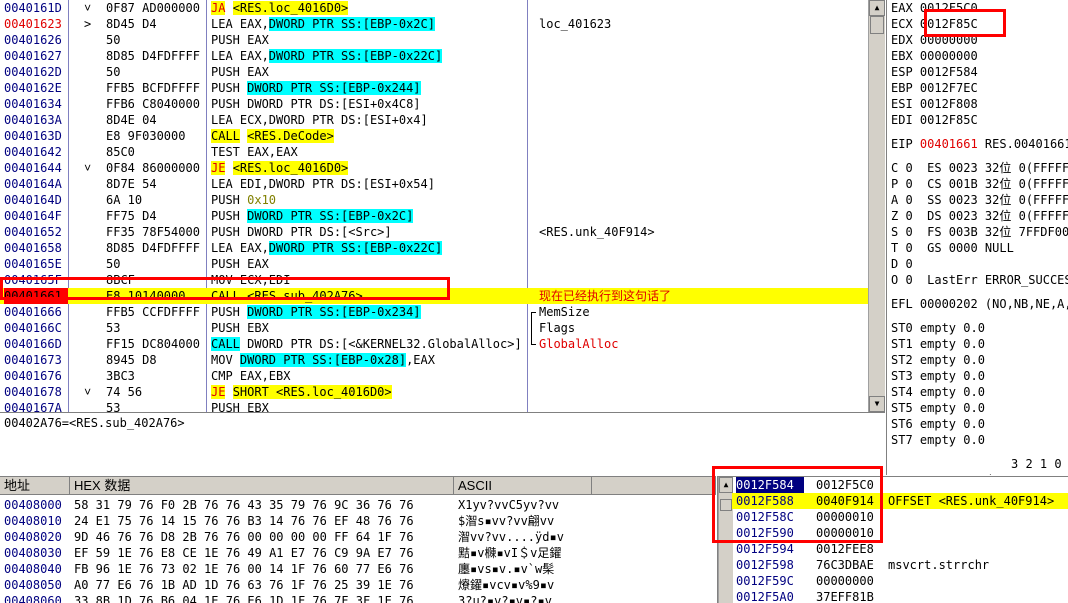 This screenshot has width=1068, height=603. I want to click on dump-header-ascii: ASCII, so click(523, 486).